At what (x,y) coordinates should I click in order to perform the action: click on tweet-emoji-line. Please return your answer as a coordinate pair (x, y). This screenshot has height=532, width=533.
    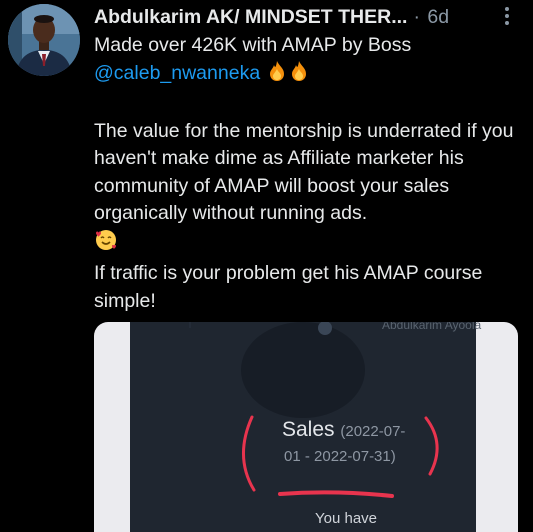
    Looking at the image, I should click on (310, 244).